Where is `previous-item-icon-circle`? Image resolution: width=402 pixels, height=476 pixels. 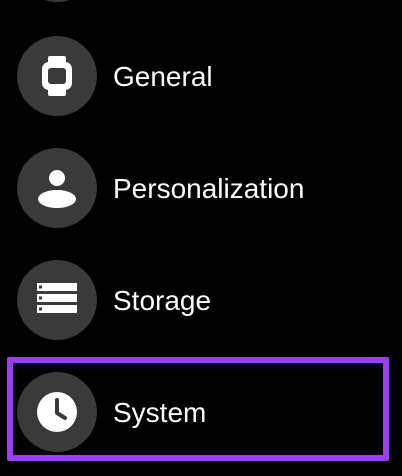 previous-item-icon-circle is located at coordinates (57, 1).